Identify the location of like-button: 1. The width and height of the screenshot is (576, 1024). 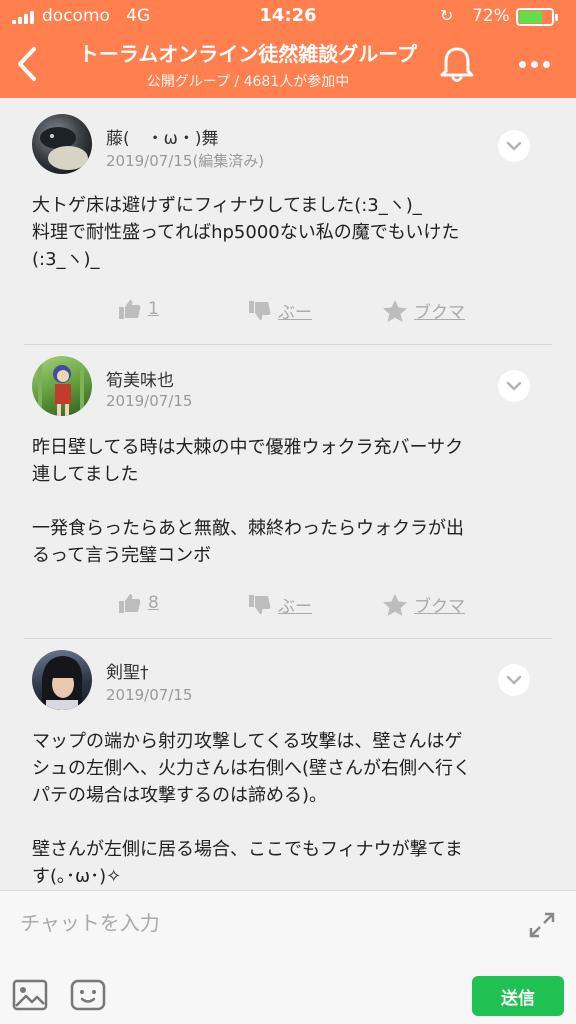
(138, 309).